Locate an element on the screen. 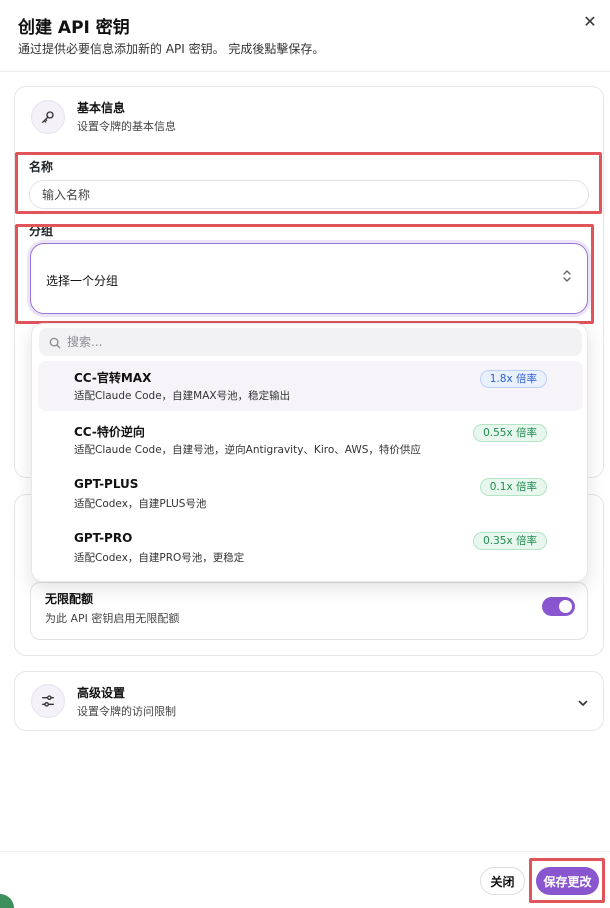  basic-info-title: 基本信息 is located at coordinates (101, 108).